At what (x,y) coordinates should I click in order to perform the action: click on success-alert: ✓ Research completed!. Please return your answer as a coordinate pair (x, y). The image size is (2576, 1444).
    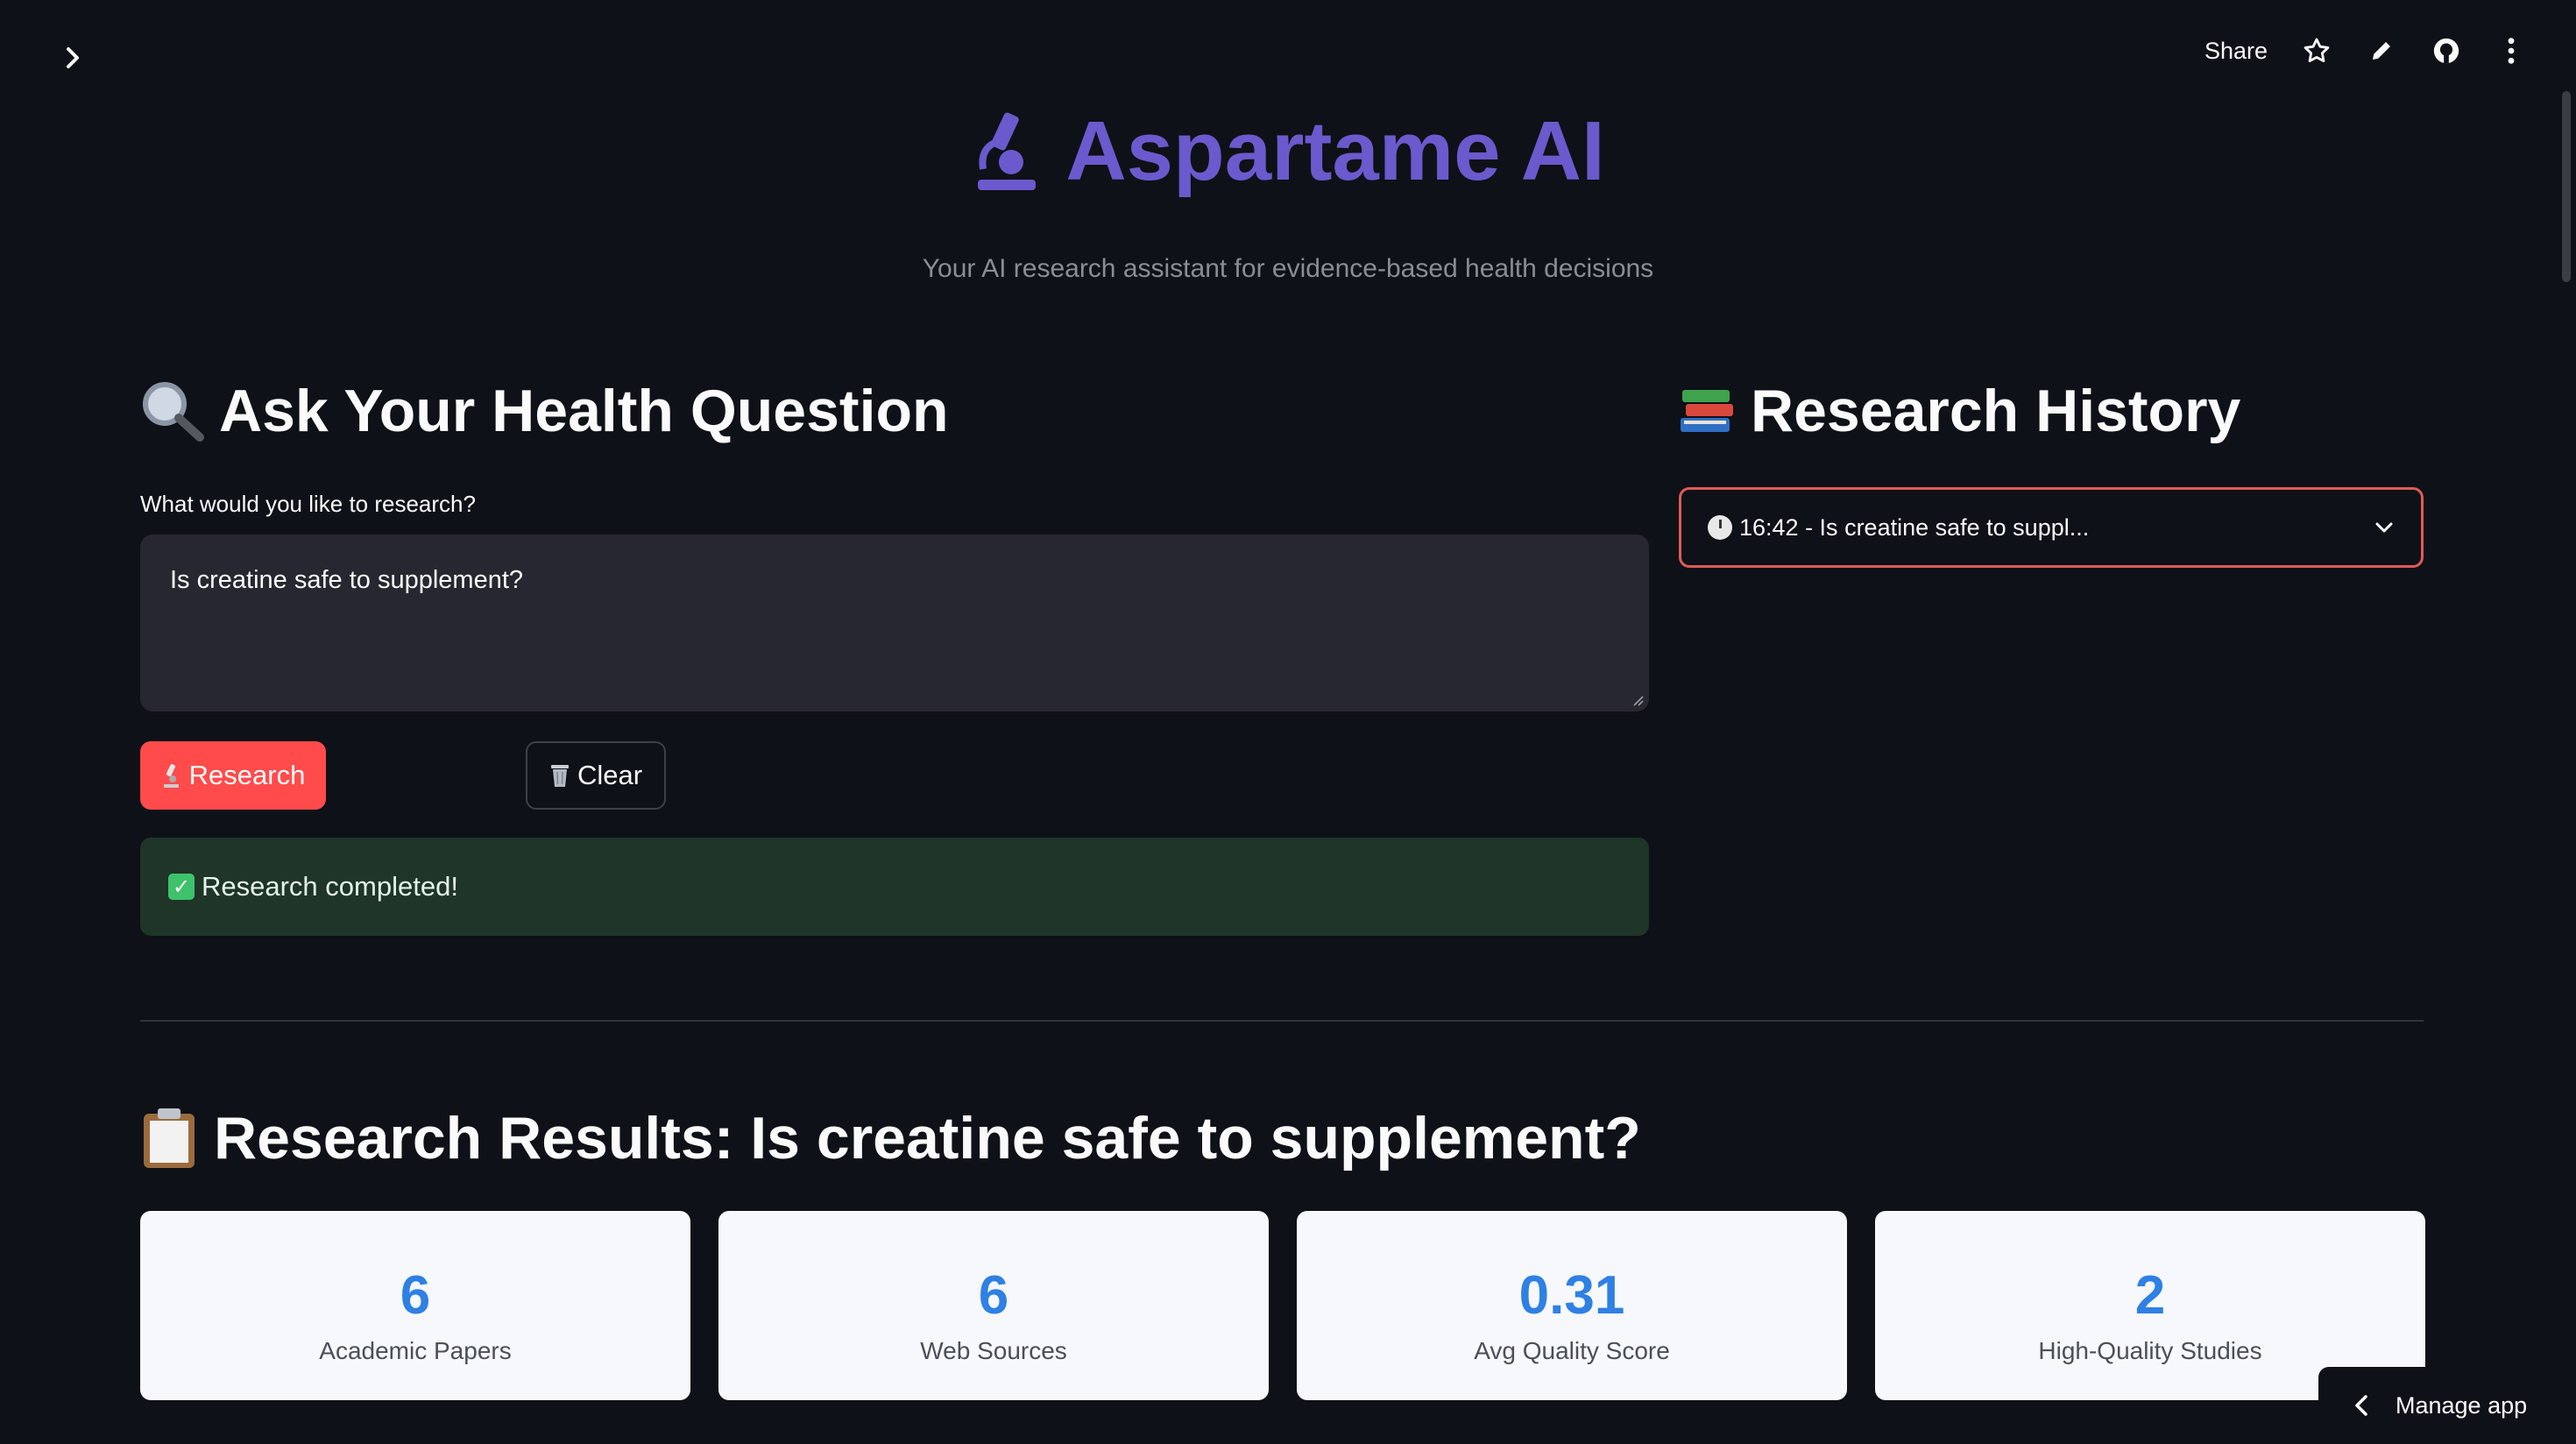
    Looking at the image, I should click on (894, 887).